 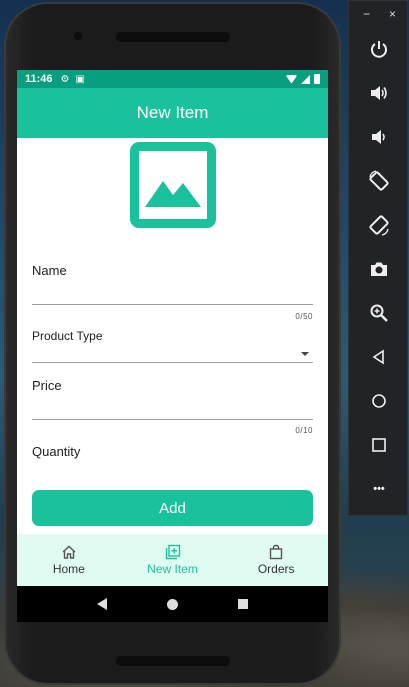 I want to click on page-title: New Item, so click(x=172, y=112).